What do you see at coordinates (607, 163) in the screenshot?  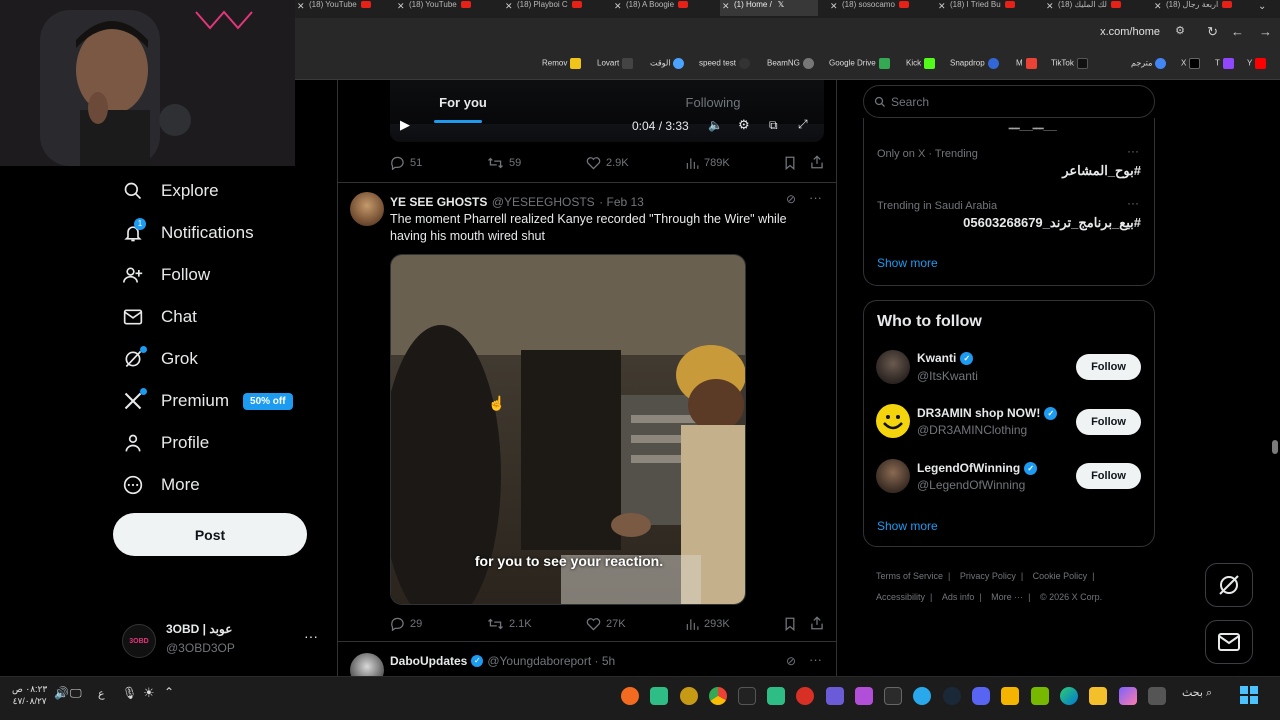 I see `like-action: 2.9K` at bounding box center [607, 163].